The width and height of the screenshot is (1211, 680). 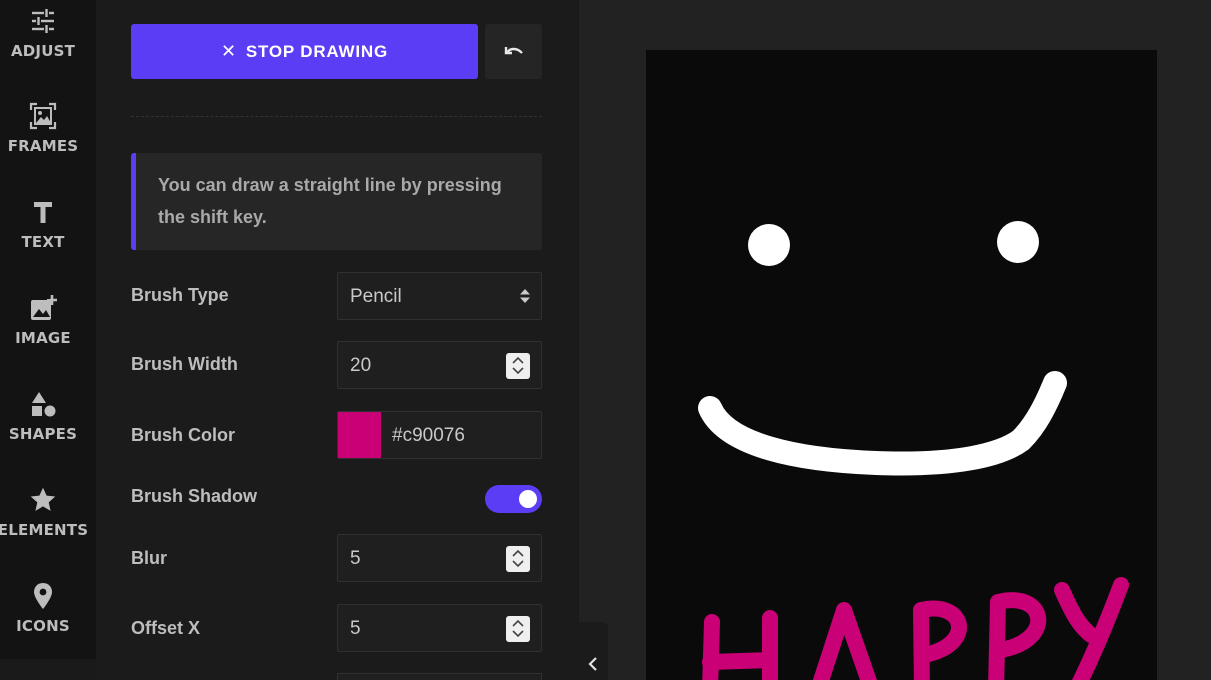 I want to click on frame-image-icon, so click(x=43, y=116).